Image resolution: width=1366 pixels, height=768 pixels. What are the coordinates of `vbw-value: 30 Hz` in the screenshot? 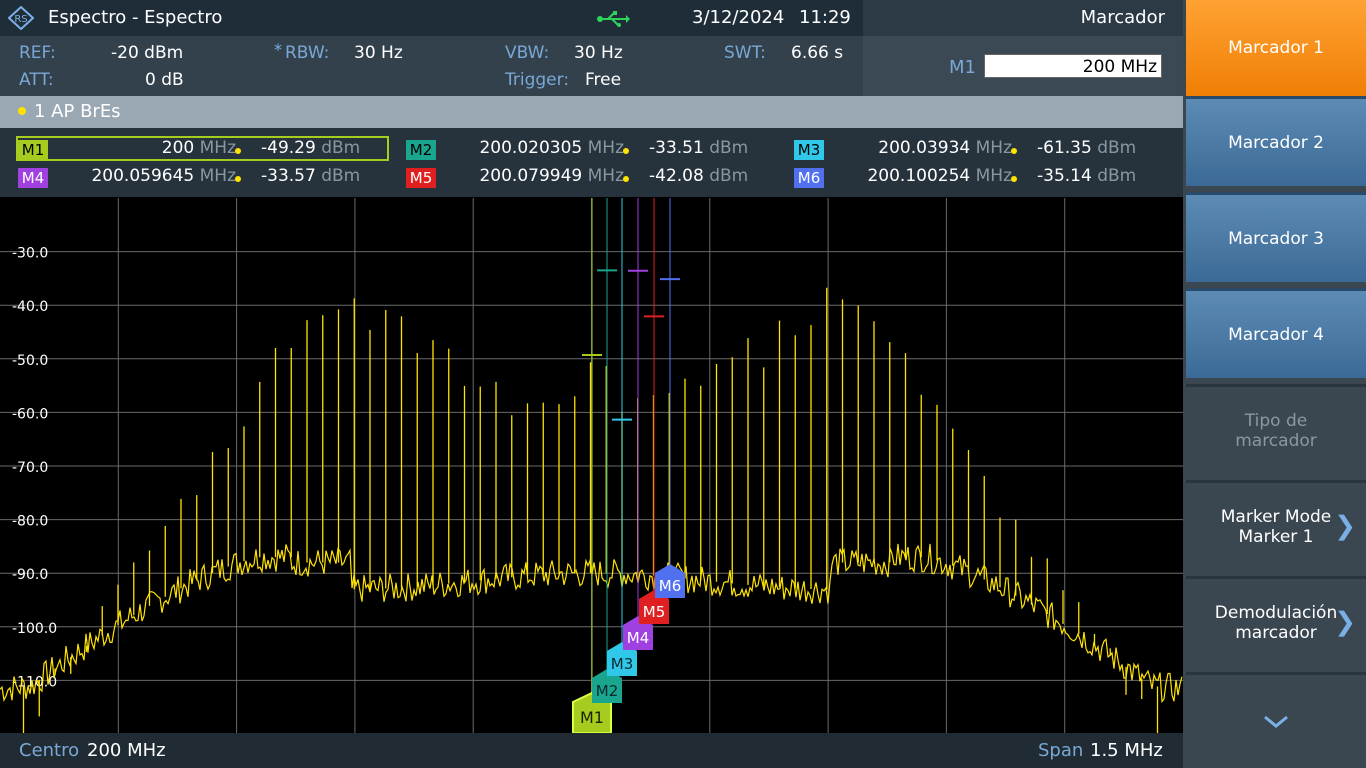 It's located at (598, 53).